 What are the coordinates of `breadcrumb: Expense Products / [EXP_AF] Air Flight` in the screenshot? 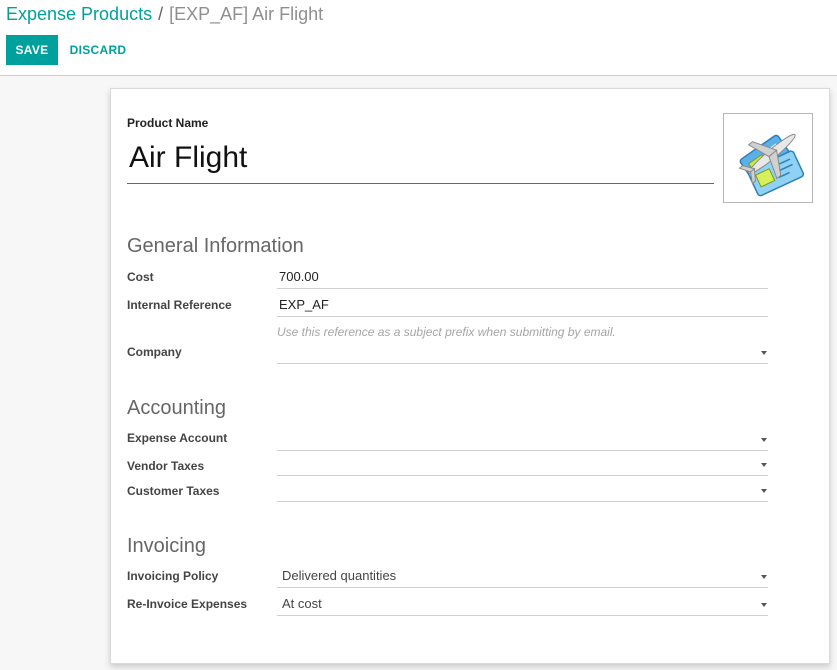 It's located at (164, 14).